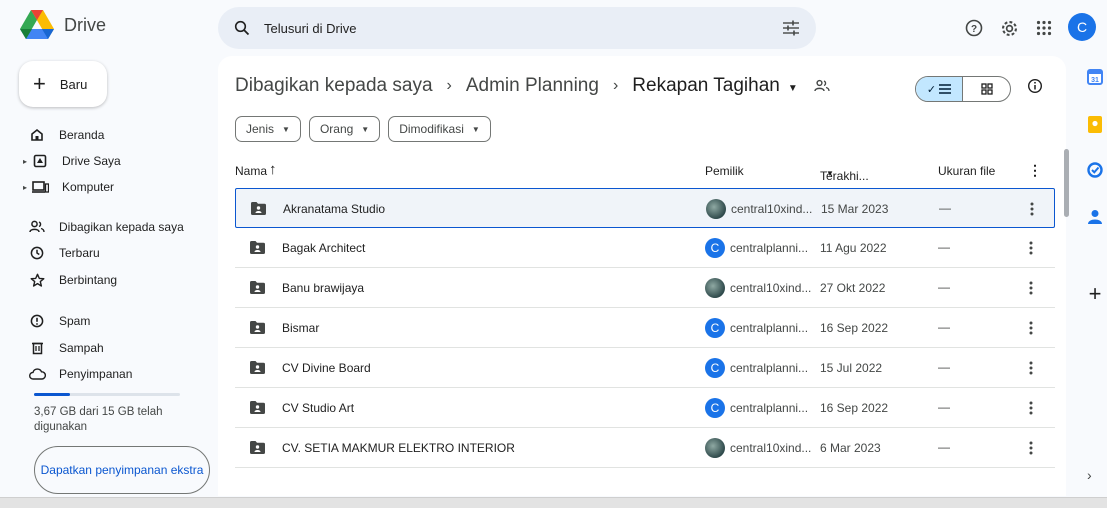 The height and width of the screenshot is (508, 1107). What do you see at coordinates (1035, 86) in the screenshot?
I see `info-icon` at bounding box center [1035, 86].